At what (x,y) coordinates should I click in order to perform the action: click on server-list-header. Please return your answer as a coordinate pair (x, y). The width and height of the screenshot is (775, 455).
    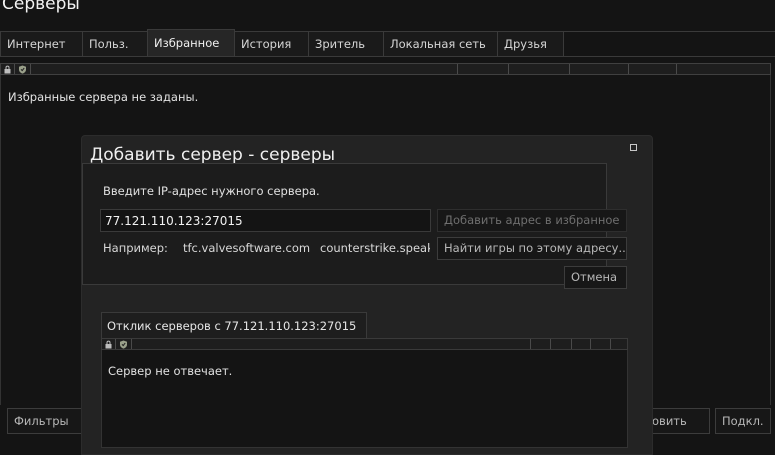
    Looking at the image, I should click on (385, 69).